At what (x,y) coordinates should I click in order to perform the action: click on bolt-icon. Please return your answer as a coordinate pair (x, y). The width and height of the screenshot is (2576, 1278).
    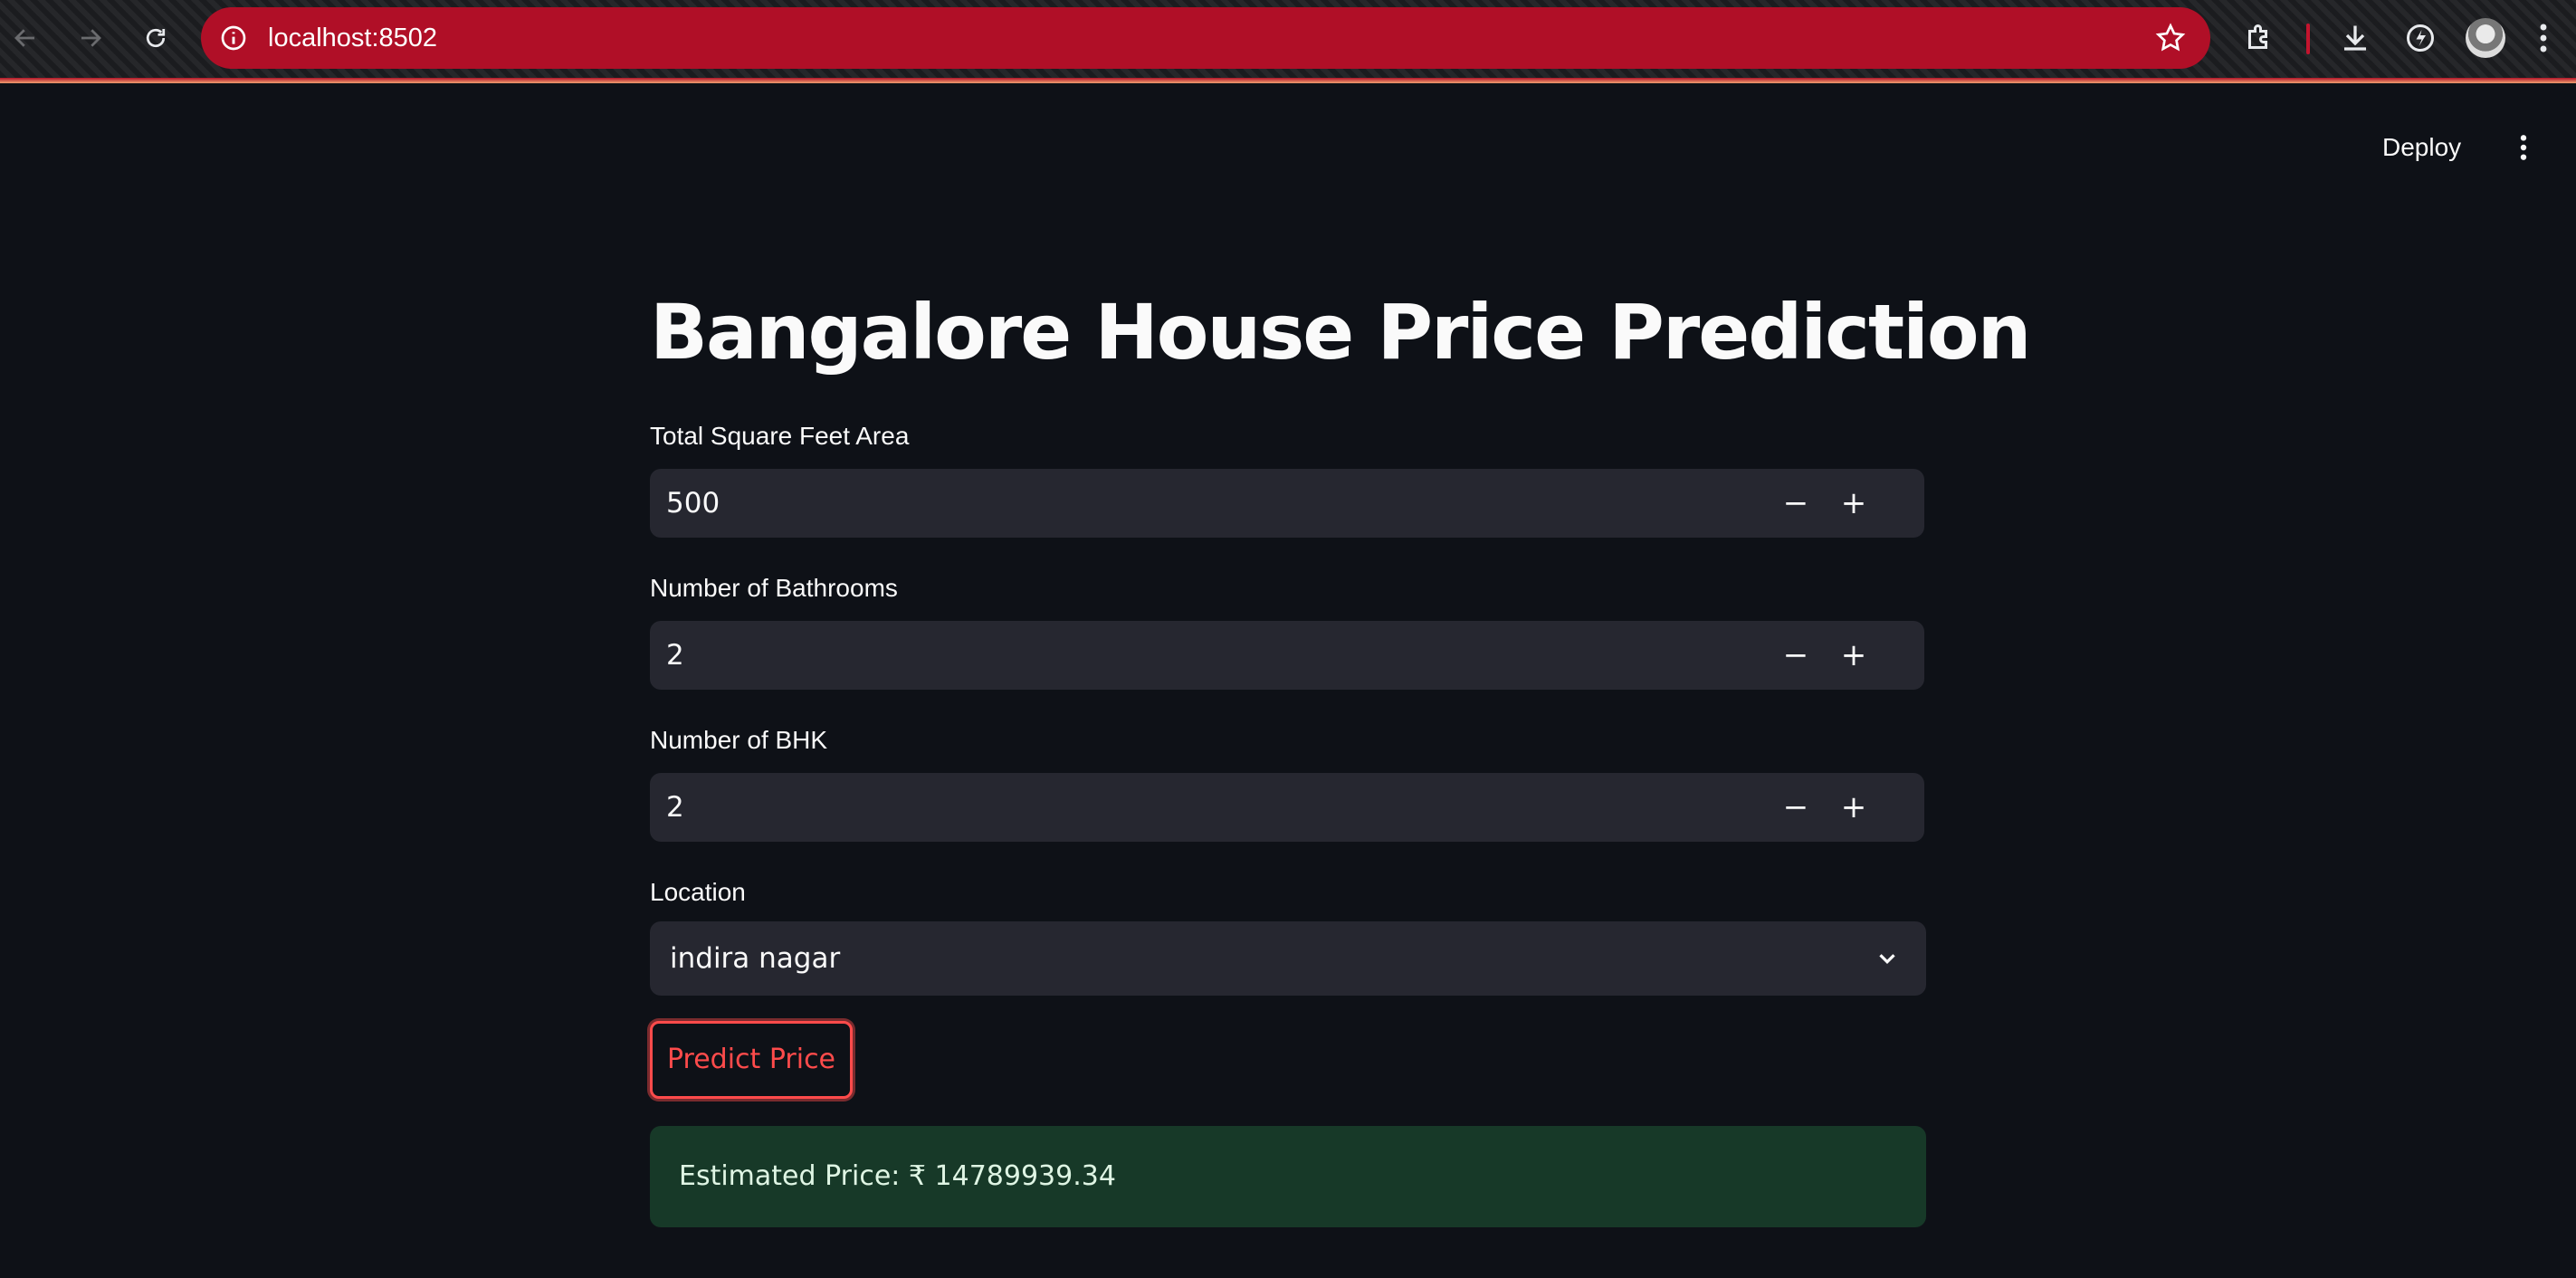
    Looking at the image, I should click on (2420, 38).